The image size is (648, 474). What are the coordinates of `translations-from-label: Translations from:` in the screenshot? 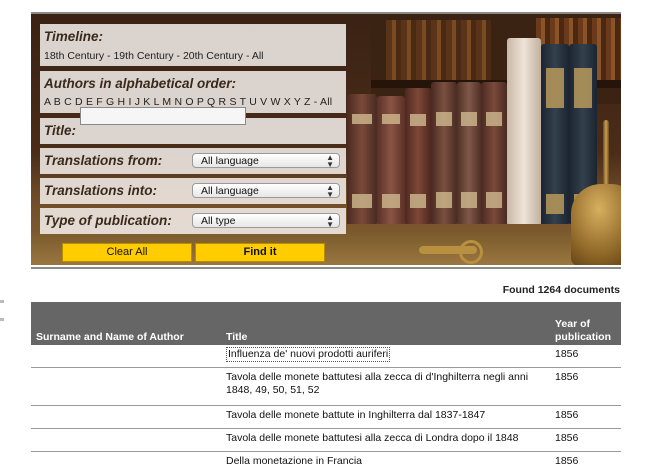 It's located at (103, 160).